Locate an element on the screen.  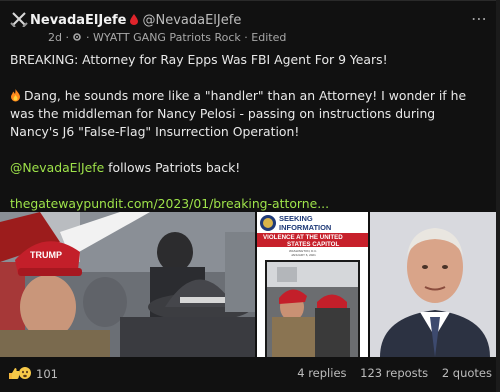
media-image-portrait is located at coordinates (435, 284).